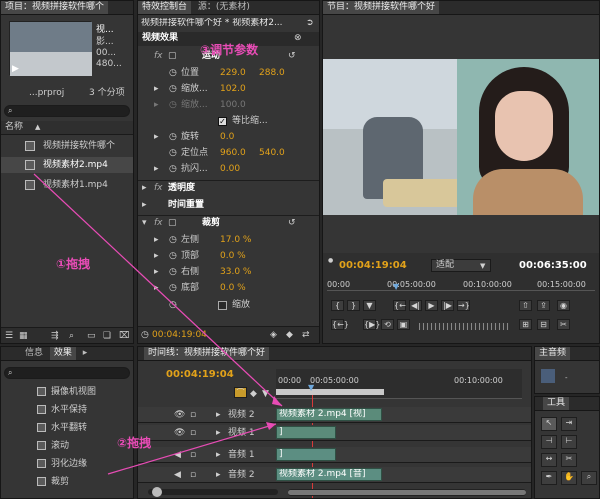 Image resolution: width=600 pixels, height=499 pixels. I want to click on annotation-step-3: ③调节参数, so click(229, 50).